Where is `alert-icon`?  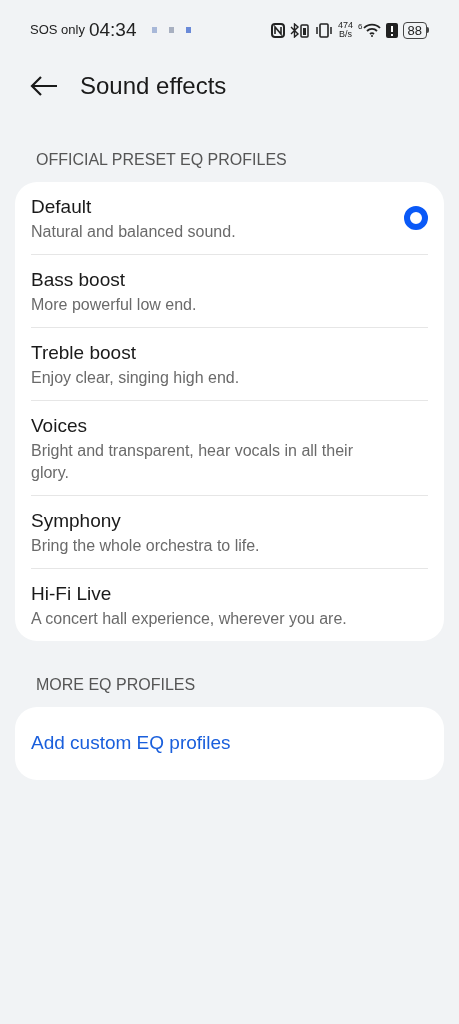
alert-icon is located at coordinates (391, 30).